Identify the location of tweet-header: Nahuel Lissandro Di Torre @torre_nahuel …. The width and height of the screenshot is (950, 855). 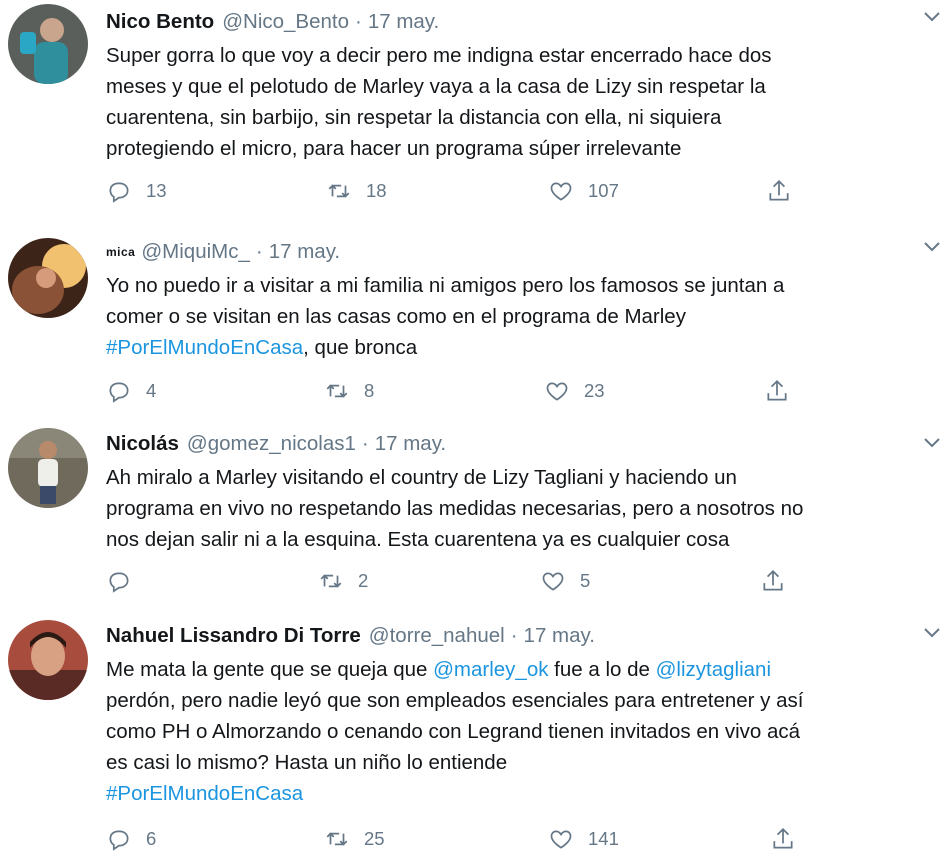
(522, 636).